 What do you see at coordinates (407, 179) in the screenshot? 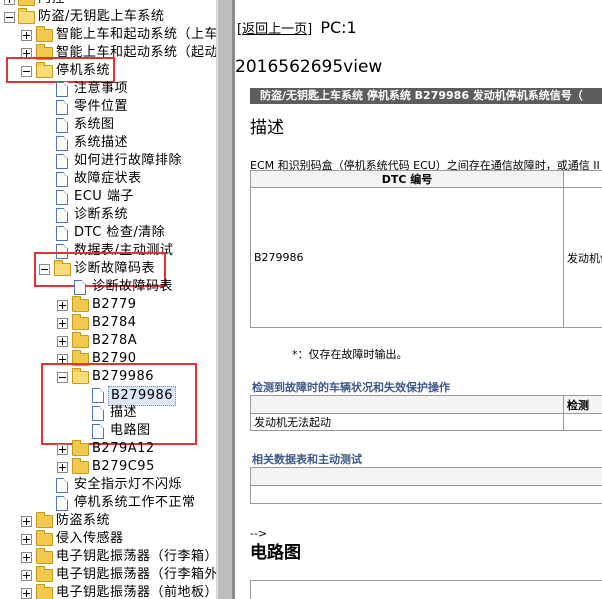
I see `dtc-col-header: DTC 编号` at bounding box center [407, 179].